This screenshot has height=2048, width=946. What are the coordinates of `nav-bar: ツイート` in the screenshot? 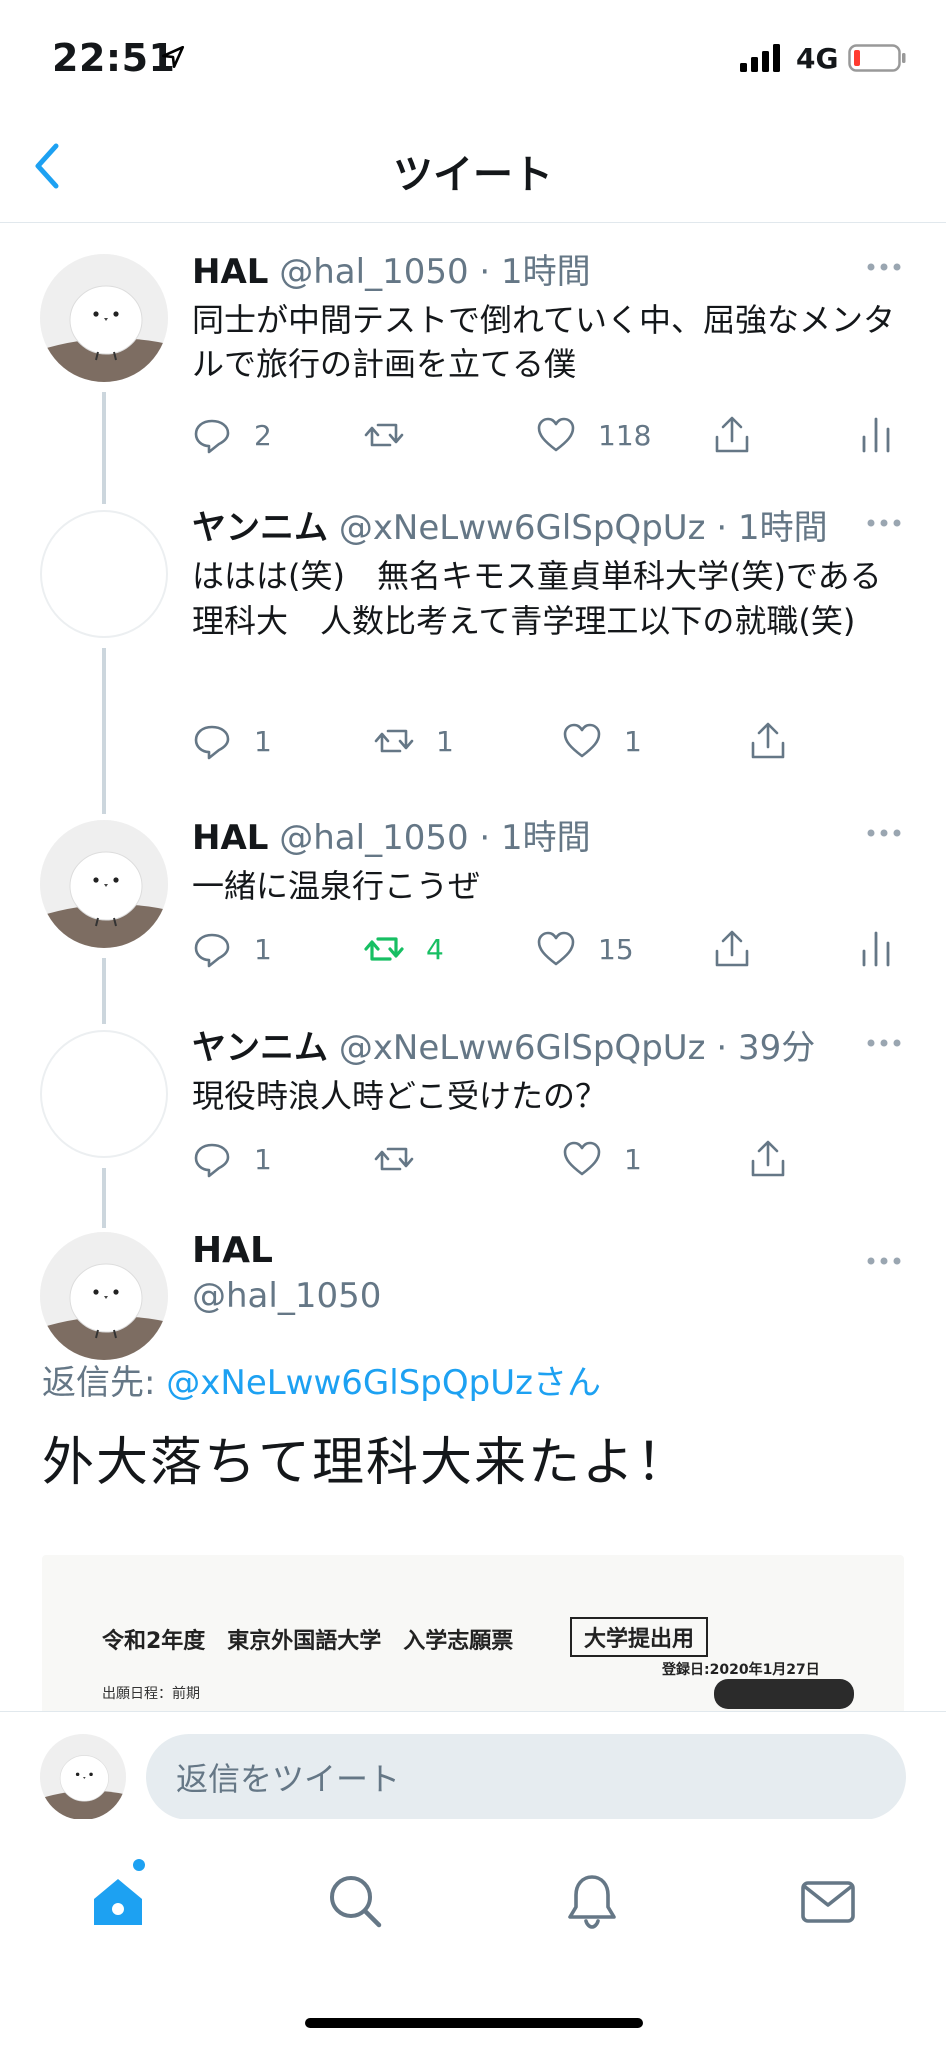 It's located at (473, 166).